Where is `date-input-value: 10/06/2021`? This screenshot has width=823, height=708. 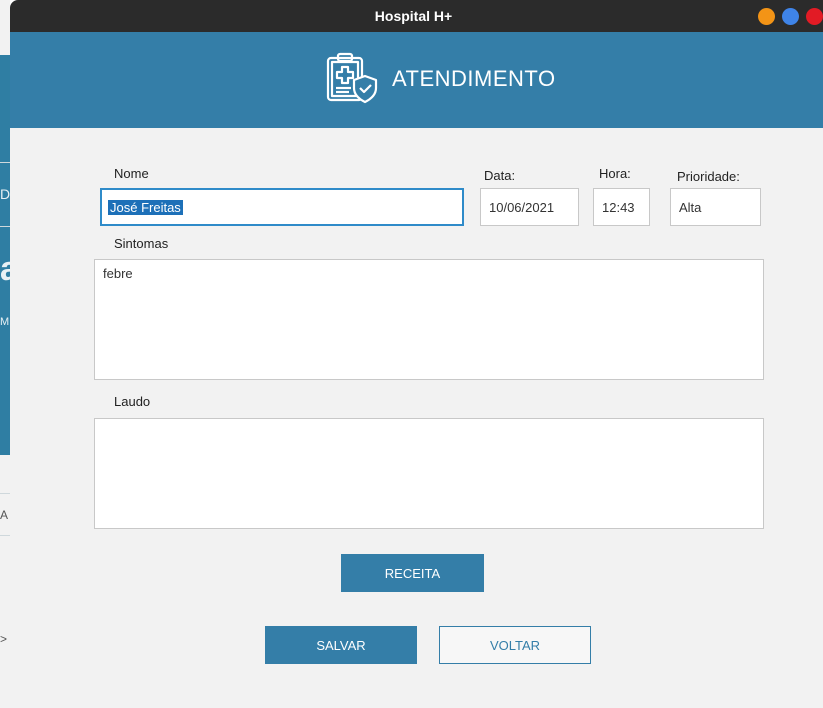
date-input-value: 10/06/2021 is located at coordinates (522, 207).